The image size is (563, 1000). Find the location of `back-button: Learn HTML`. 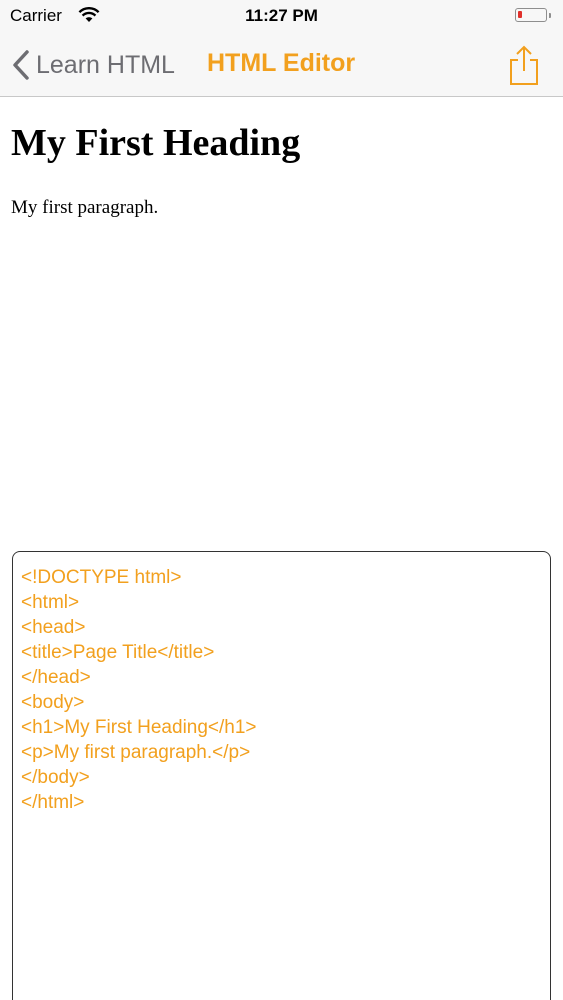

back-button: Learn HTML is located at coordinates (93, 65).